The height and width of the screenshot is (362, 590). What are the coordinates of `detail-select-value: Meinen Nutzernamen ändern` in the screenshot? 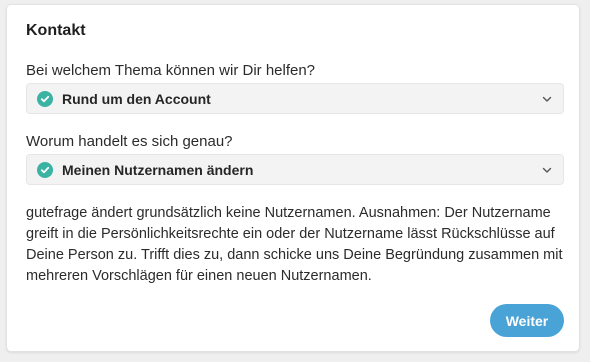 It's located at (158, 169).